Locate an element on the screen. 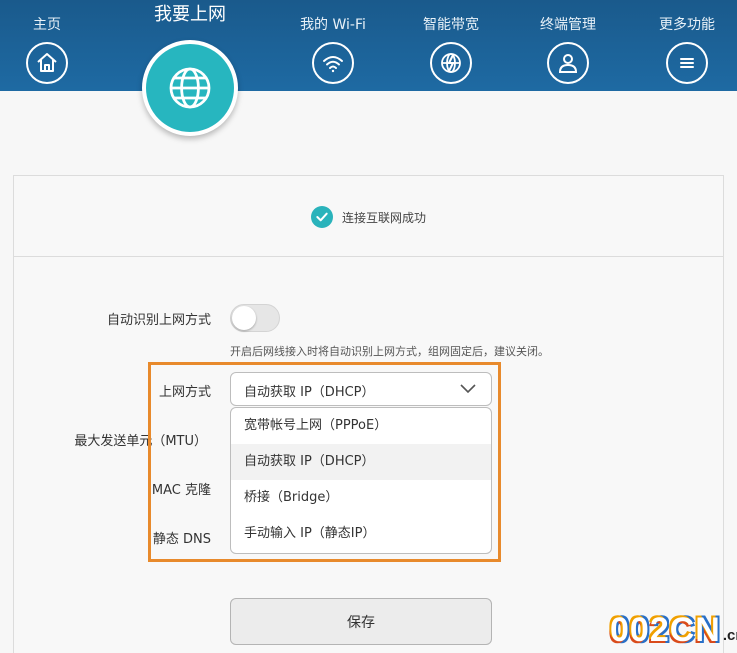 The width and height of the screenshot is (737, 653). static-dns-label: 静态 DNS is located at coordinates (181, 539).